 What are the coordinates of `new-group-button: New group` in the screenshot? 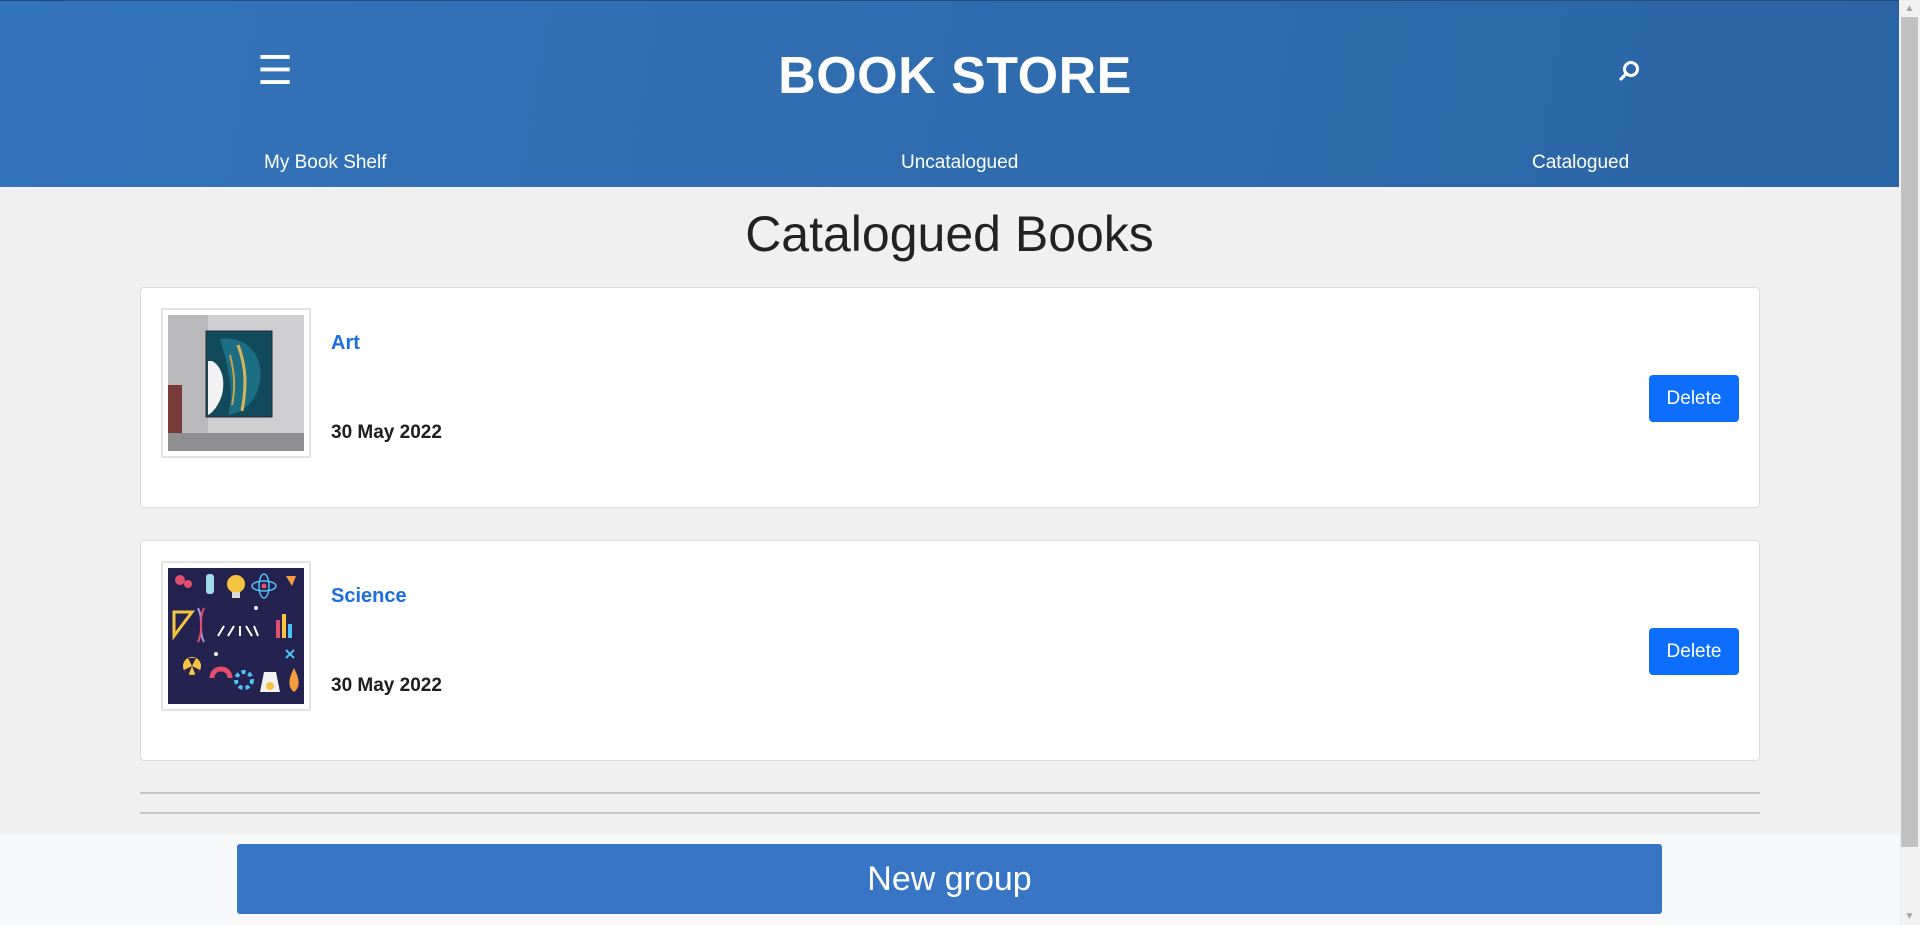 It's located at (949, 879).